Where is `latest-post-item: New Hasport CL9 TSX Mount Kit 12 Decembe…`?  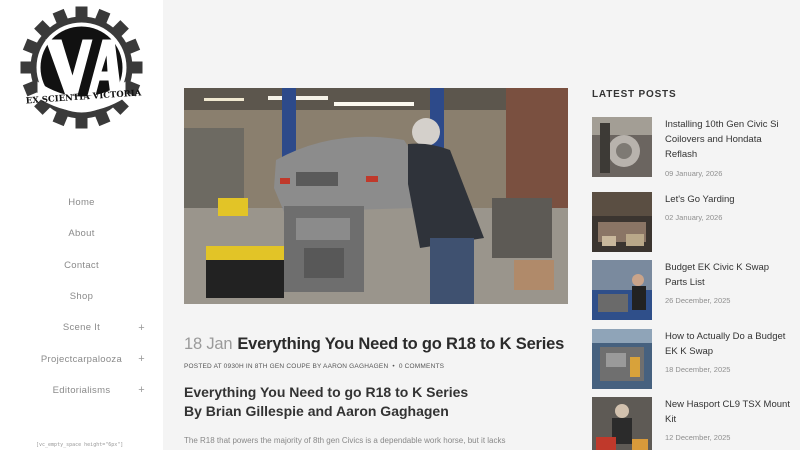
latest-post-item: New Hasport CL9 TSX Mount Kit 12 Decembe… is located at coordinates (692, 423).